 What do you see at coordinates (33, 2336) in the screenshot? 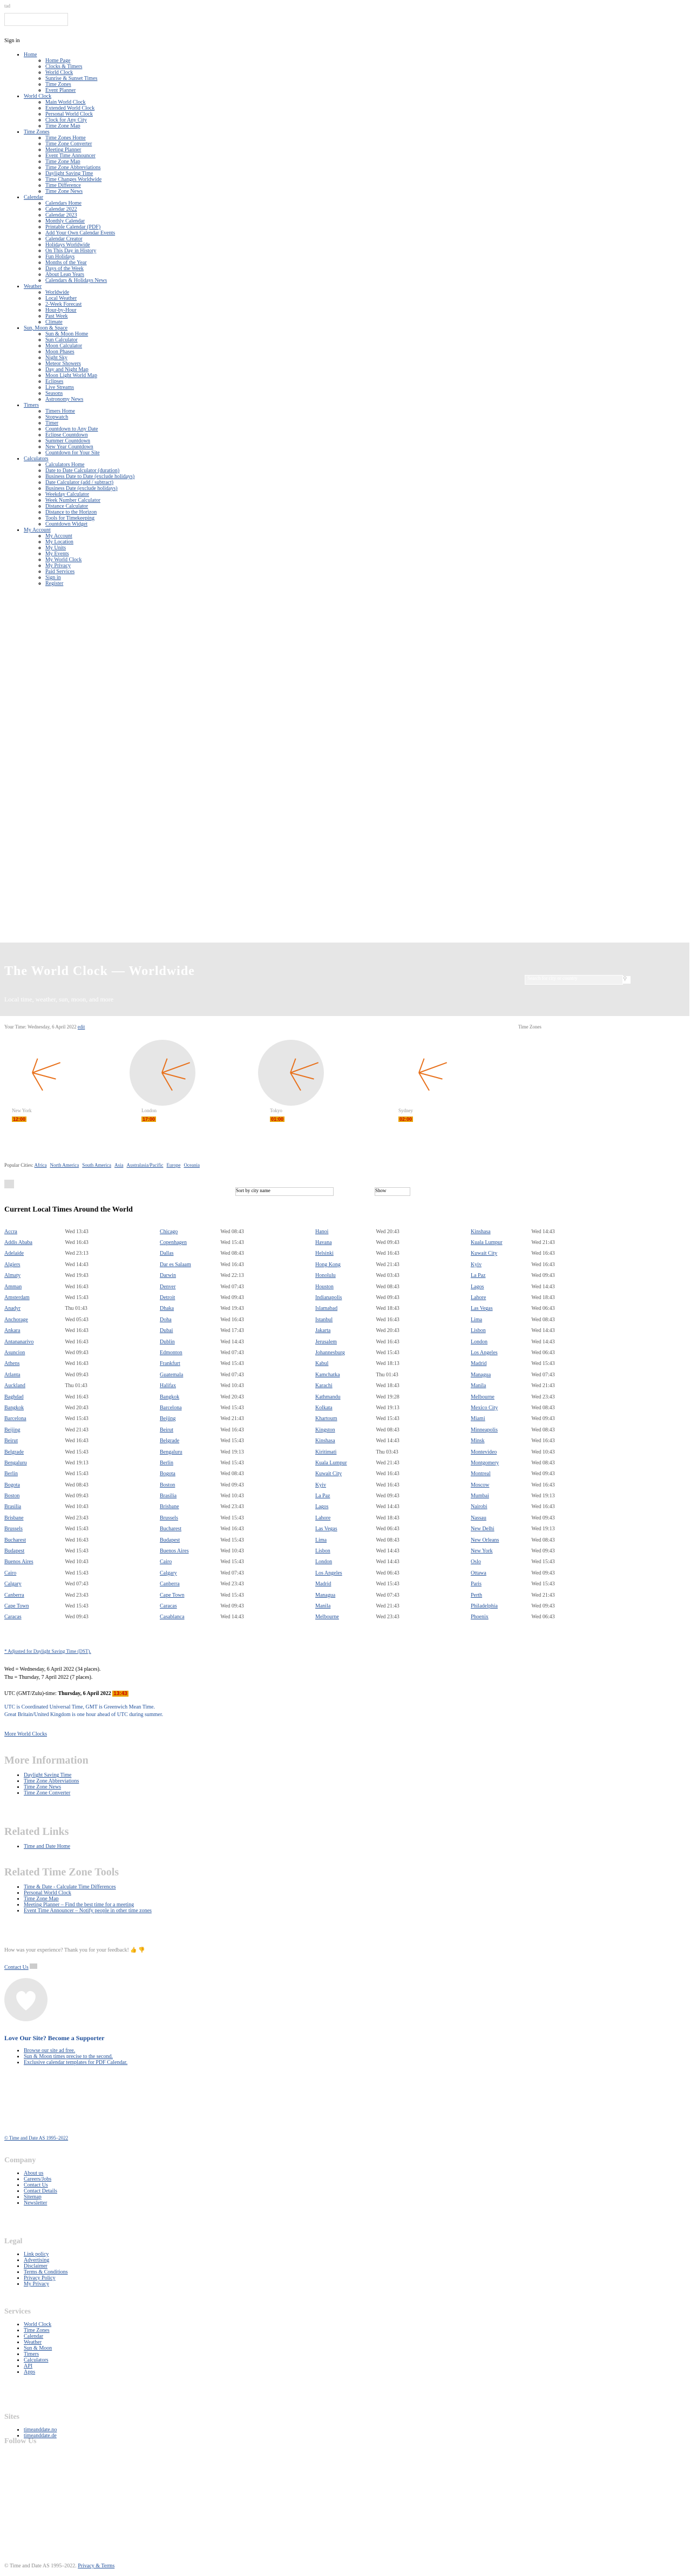
I see `footer-link: Calendar` at bounding box center [33, 2336].